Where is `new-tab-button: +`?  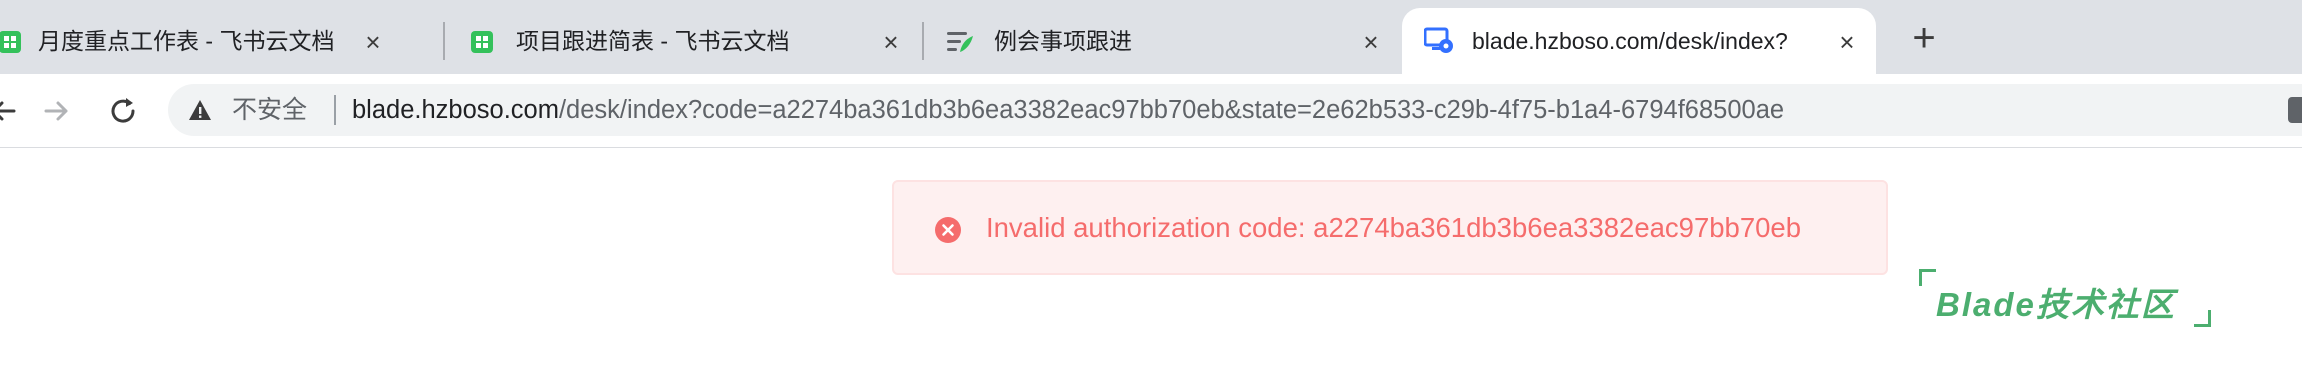 new-tab-button: + is located at coordinates (1924, 38).